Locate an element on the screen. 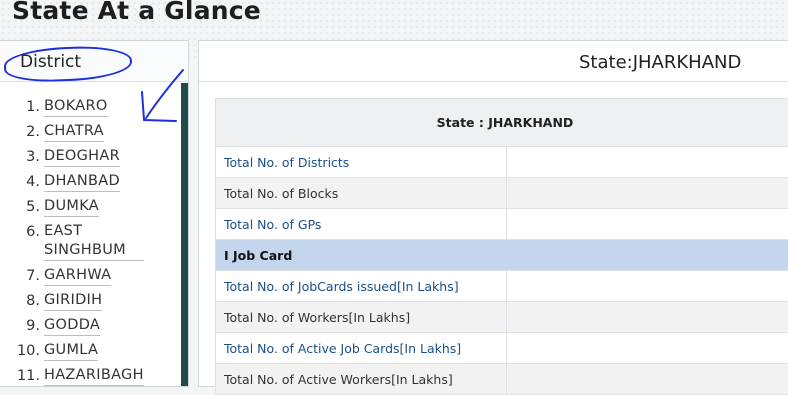 The height and width of the screenshot is (395, 788). table-row: Total No. of Blocks is located at coordinates (502, 193).